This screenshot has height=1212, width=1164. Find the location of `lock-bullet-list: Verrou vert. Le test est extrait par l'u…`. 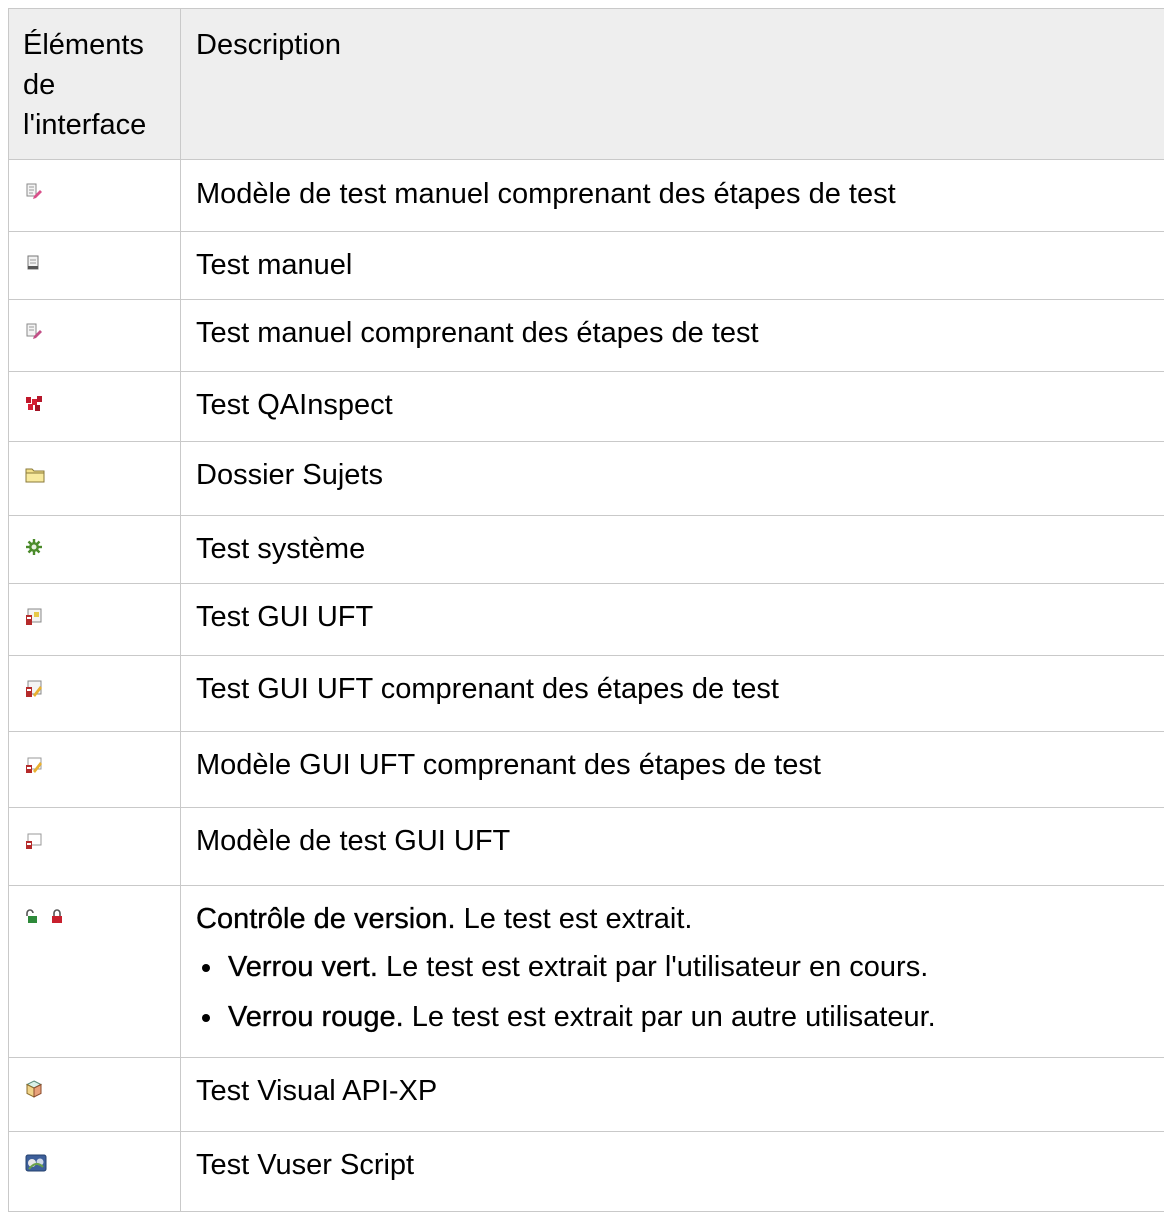

lock-bullet-list: Verrou vert. Le test est extrait par l'u… is located at coordinates (675, 992).